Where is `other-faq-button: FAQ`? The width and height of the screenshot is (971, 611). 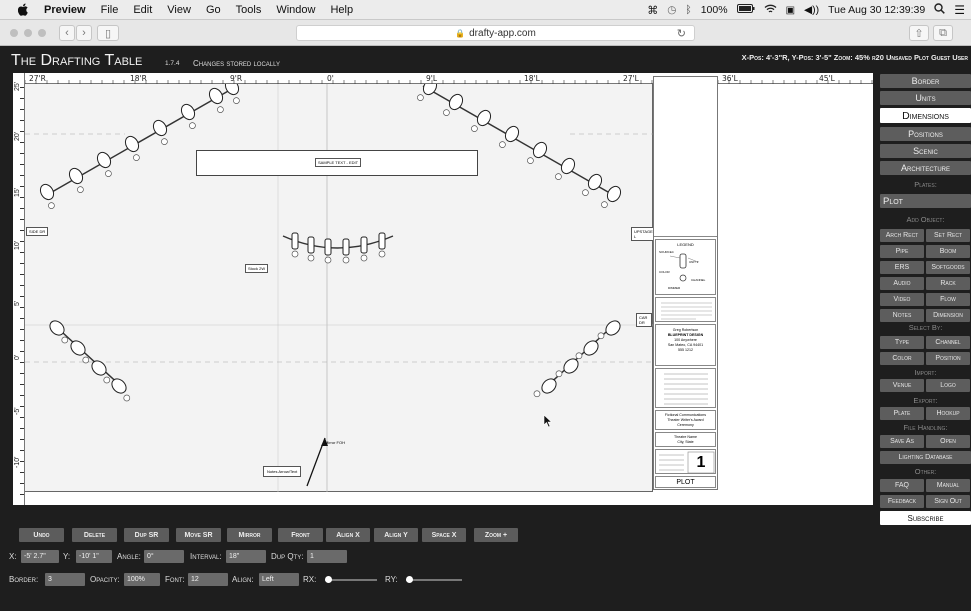
other-faq-button: FAQ is located at coordinates (902, 485).